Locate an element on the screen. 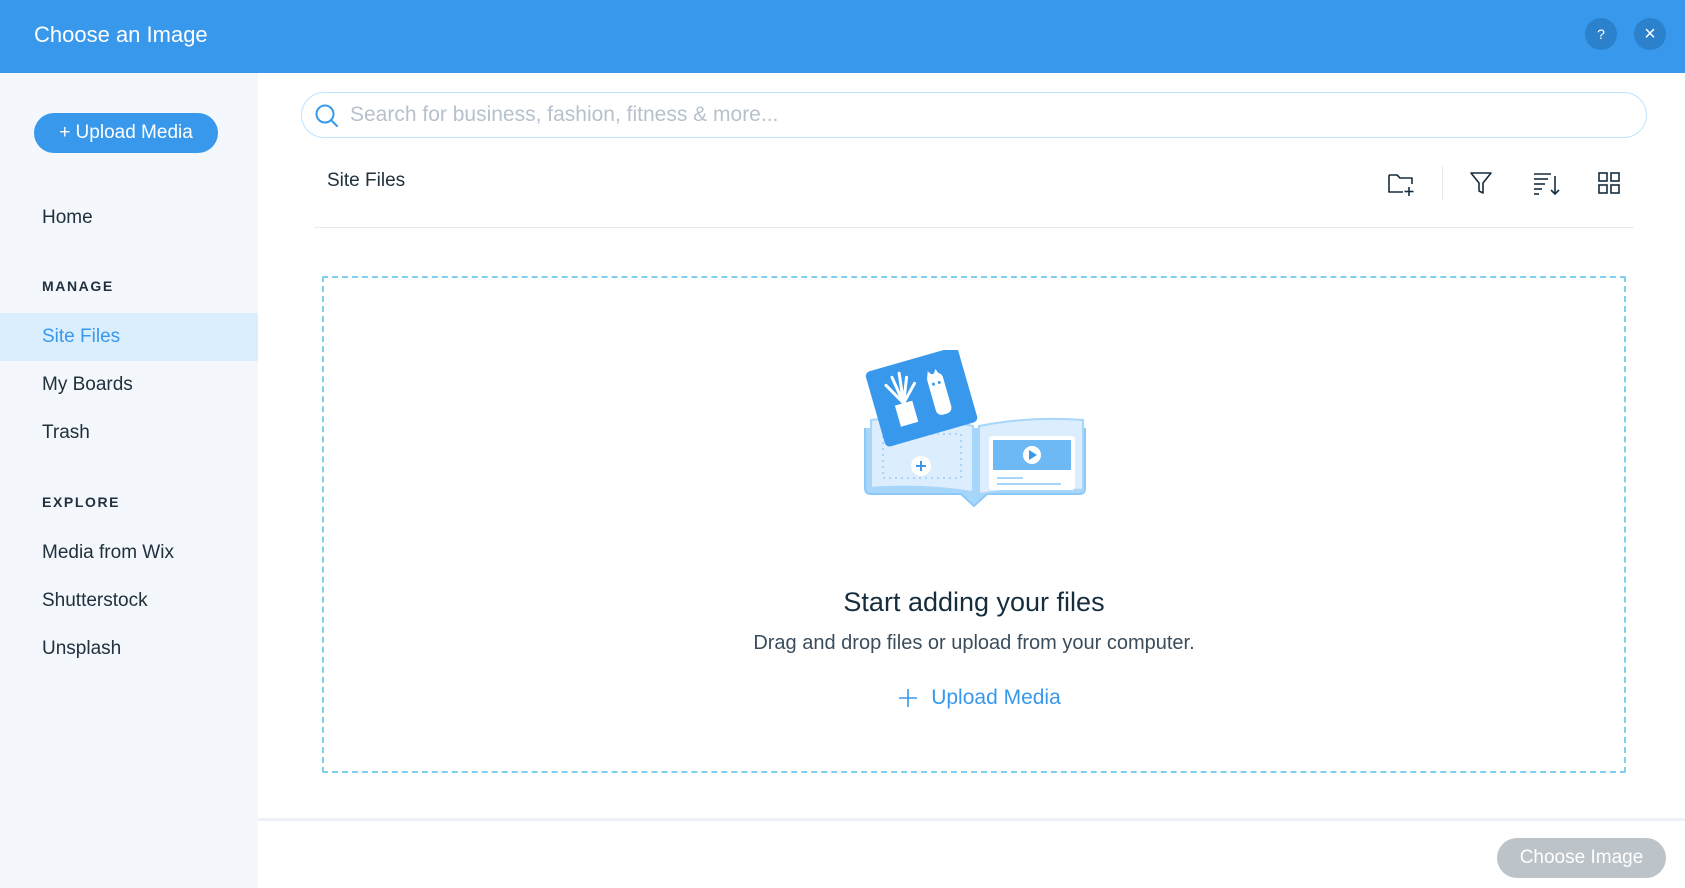 This screenshot has height=888, width=1685. grid-view-icon is located at coordinates (1609, 183).